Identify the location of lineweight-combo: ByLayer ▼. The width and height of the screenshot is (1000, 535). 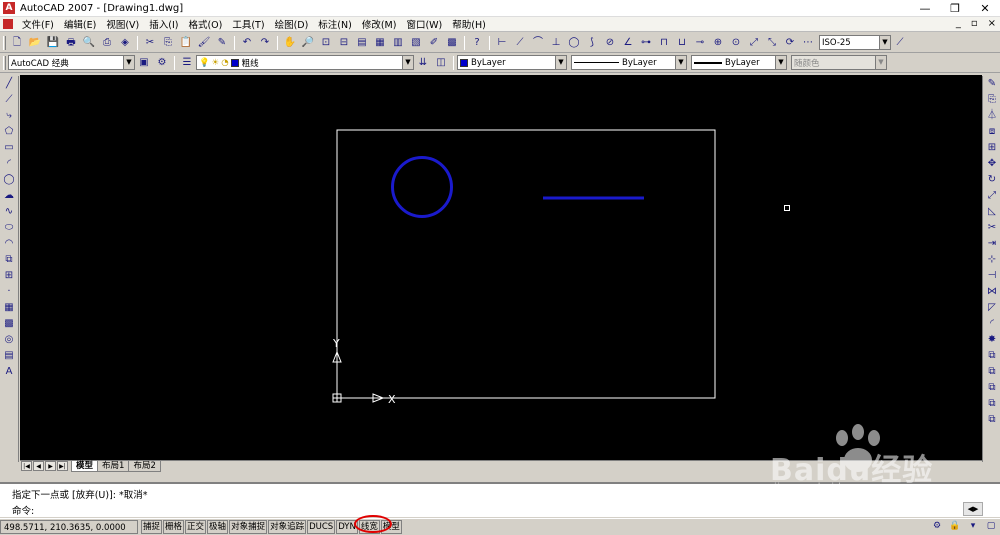
(739, 62).